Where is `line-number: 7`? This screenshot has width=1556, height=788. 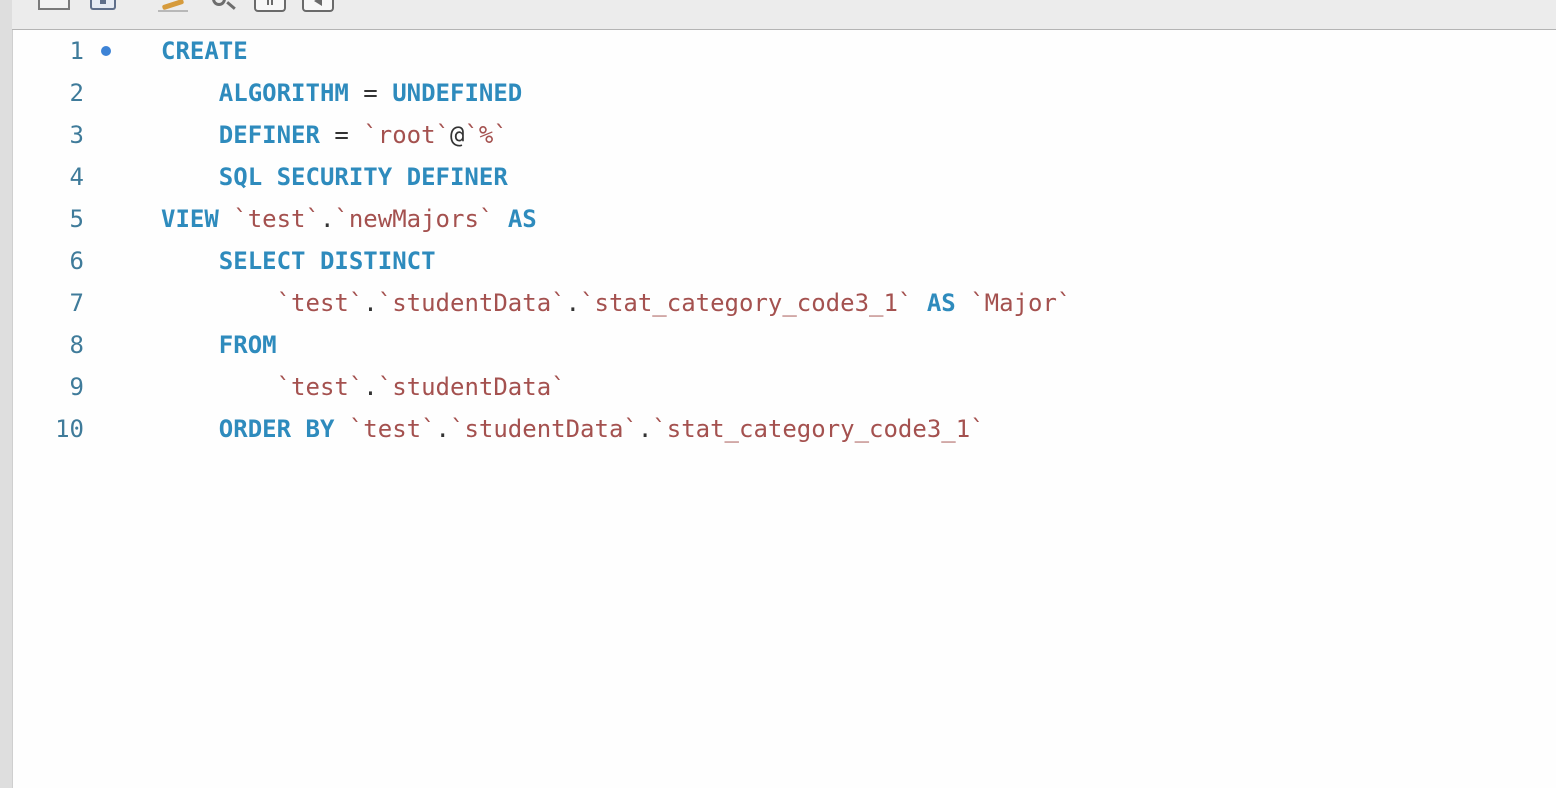
line-number: 7 is located at coordinates (76, 303).